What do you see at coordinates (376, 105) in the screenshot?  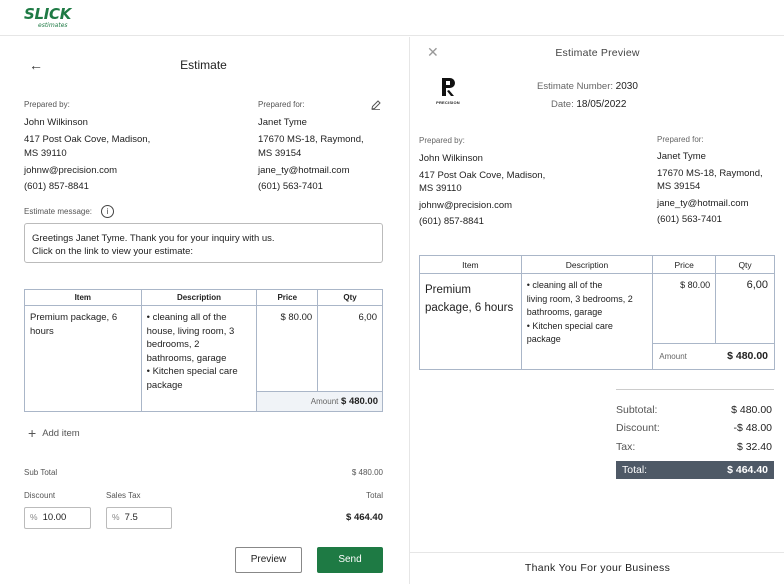 I see `pencil-icon` at bounding box center [376, 105].